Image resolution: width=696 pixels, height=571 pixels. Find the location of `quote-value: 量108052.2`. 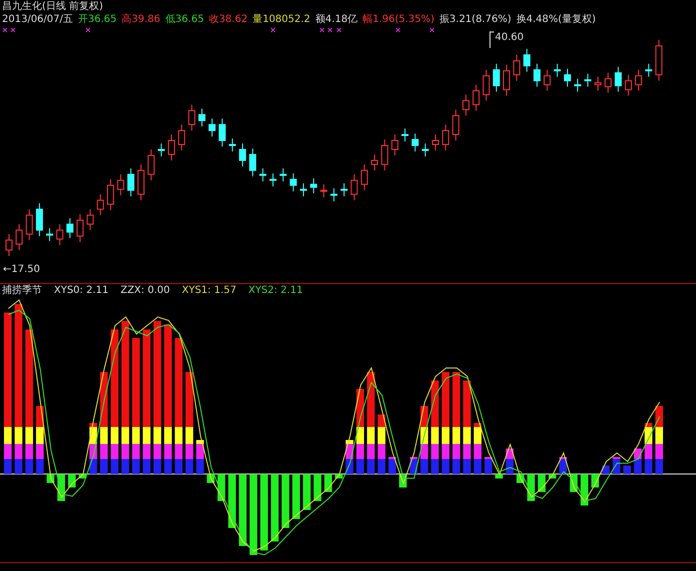

quote-value: 量108052.2 is located at coordinates (281, 19).